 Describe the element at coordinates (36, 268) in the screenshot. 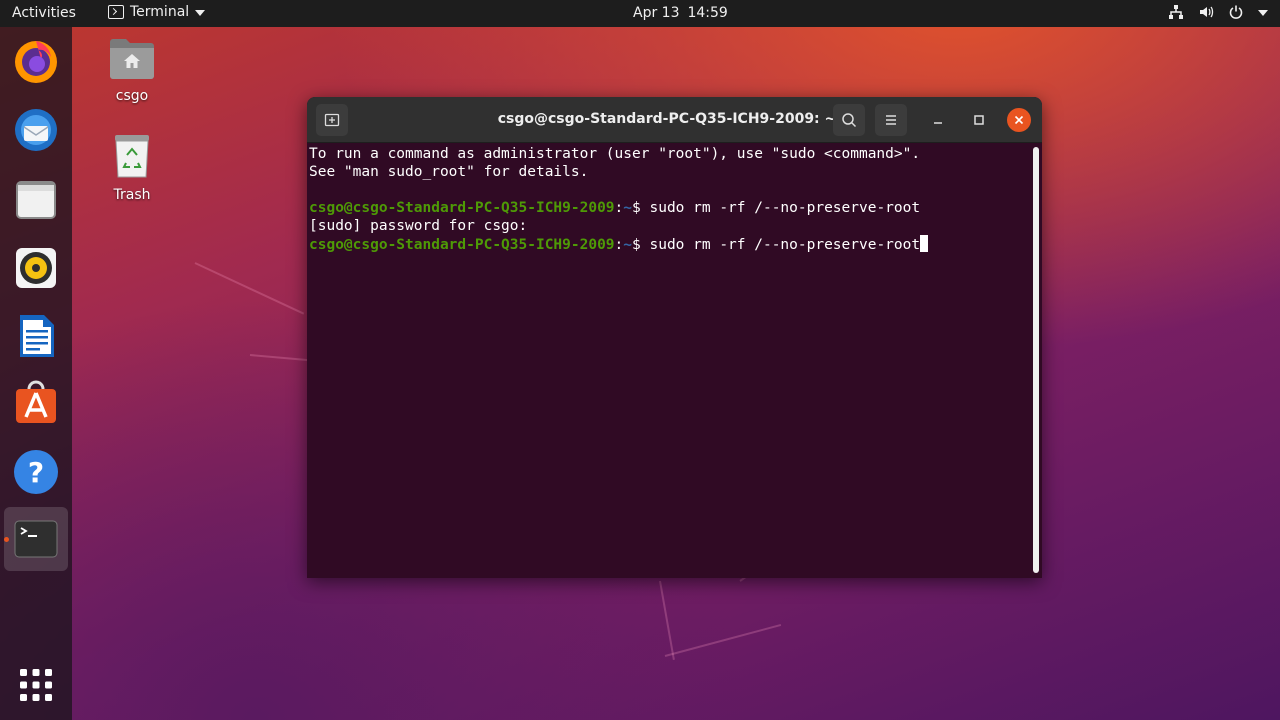

I see `rhythmbox-icon` at that location.